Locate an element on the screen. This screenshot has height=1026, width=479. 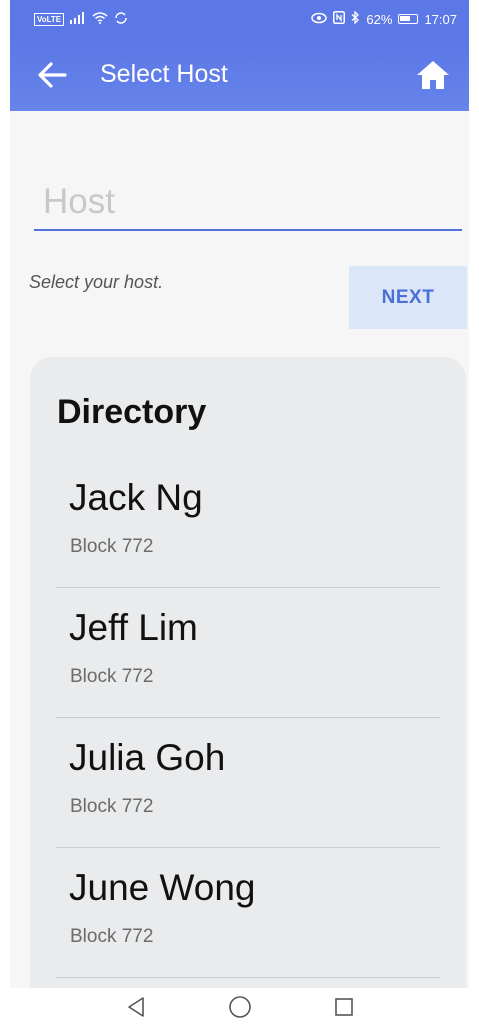
recents-square-icon is located at coordinates (344, 1007).